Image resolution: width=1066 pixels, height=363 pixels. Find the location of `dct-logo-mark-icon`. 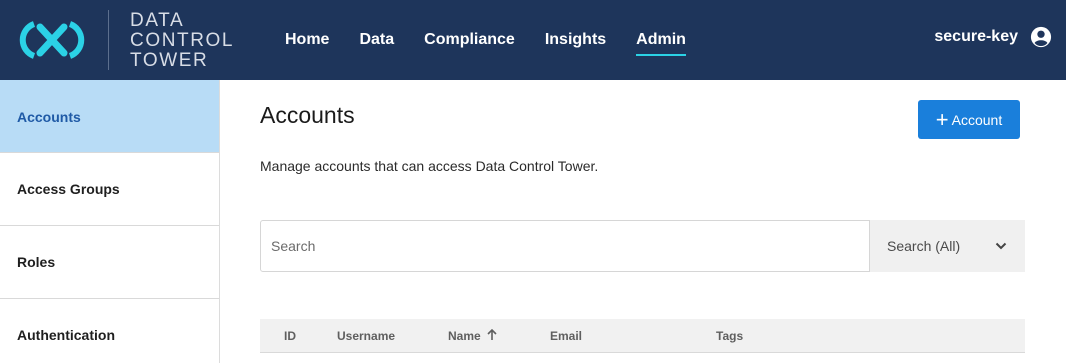

dct-logo-mark-icon is located at coordinates (52, 40).